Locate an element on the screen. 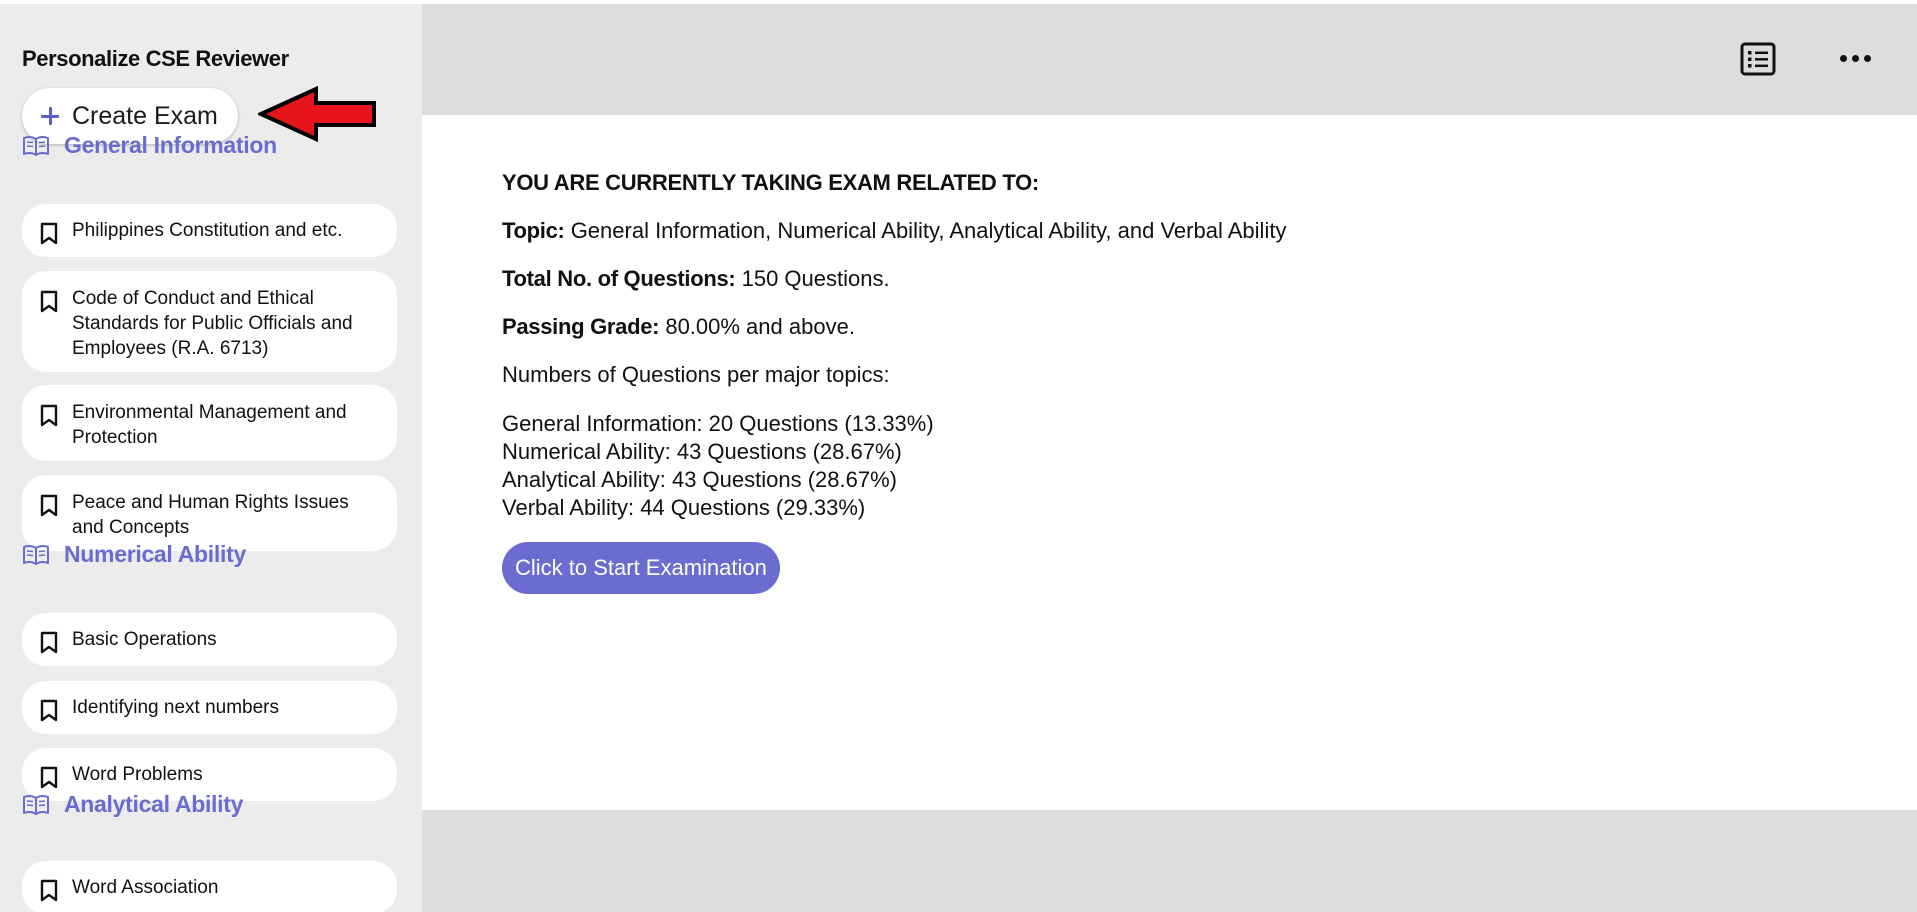 The width and height of the screenshot is (1917, 912). per-topic-label: Numbers of Questions per major topics: is located at coordinates (696, 374).